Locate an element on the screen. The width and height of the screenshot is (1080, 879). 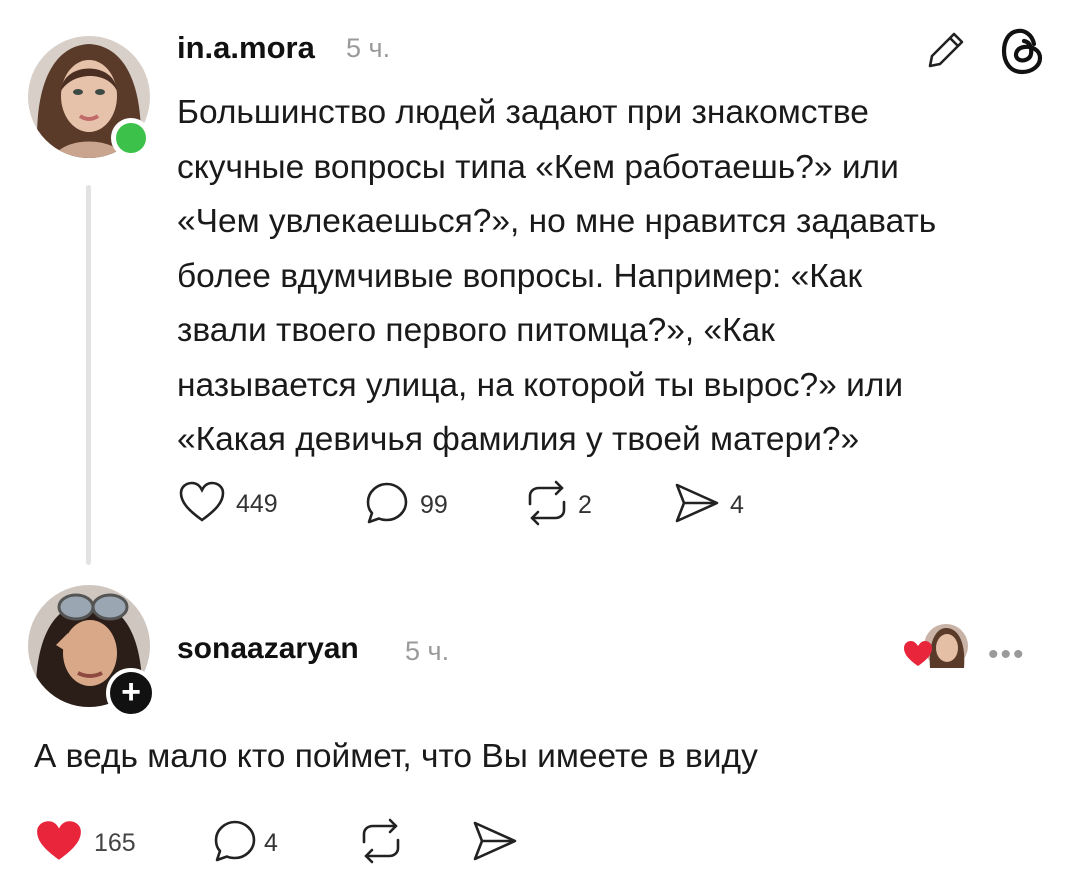
threads-logo-icon is located at coordinates (1023, 53).